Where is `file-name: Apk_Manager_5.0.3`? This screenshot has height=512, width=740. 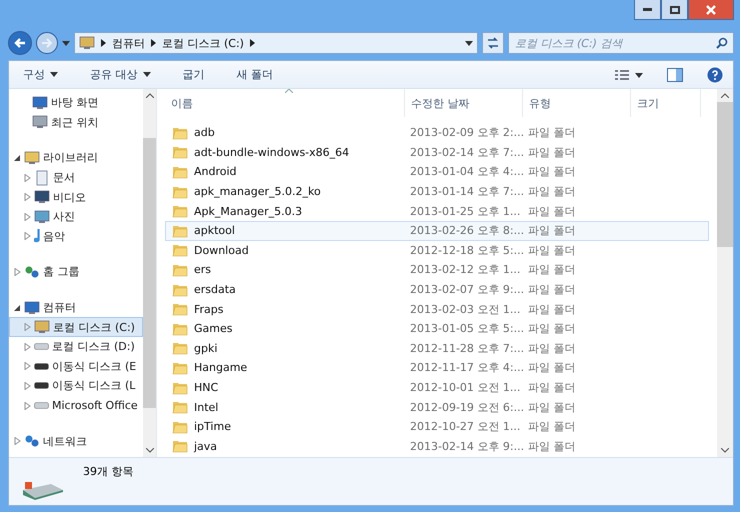
file-name: Apk_Manager_5.0.3 is located at coordinates (248, 211).